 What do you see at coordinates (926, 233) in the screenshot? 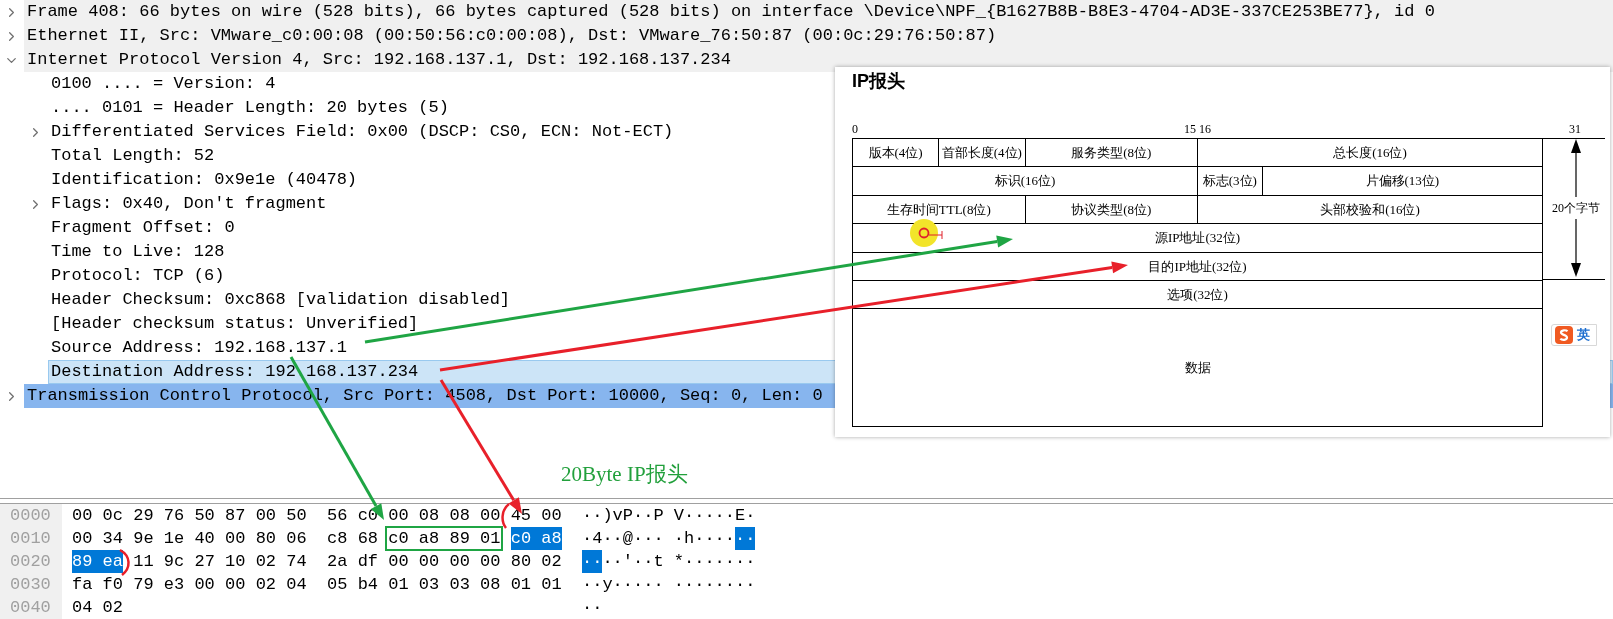
I see `cursor-highlight` at bounding box center [926, 233].